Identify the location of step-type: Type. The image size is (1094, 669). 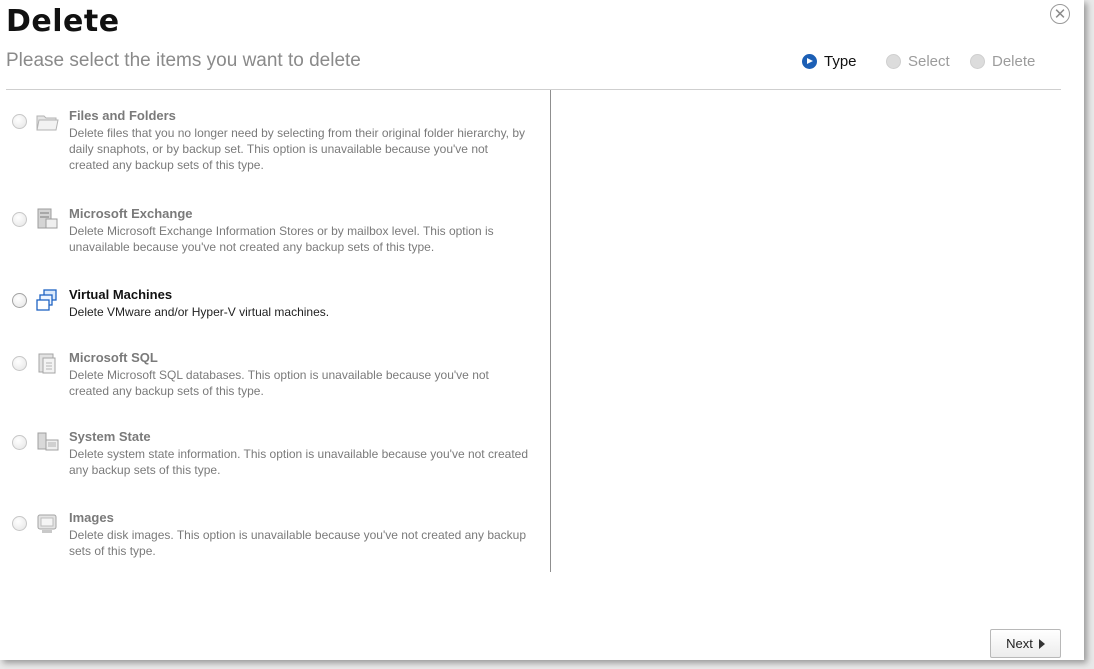
(829, 61).